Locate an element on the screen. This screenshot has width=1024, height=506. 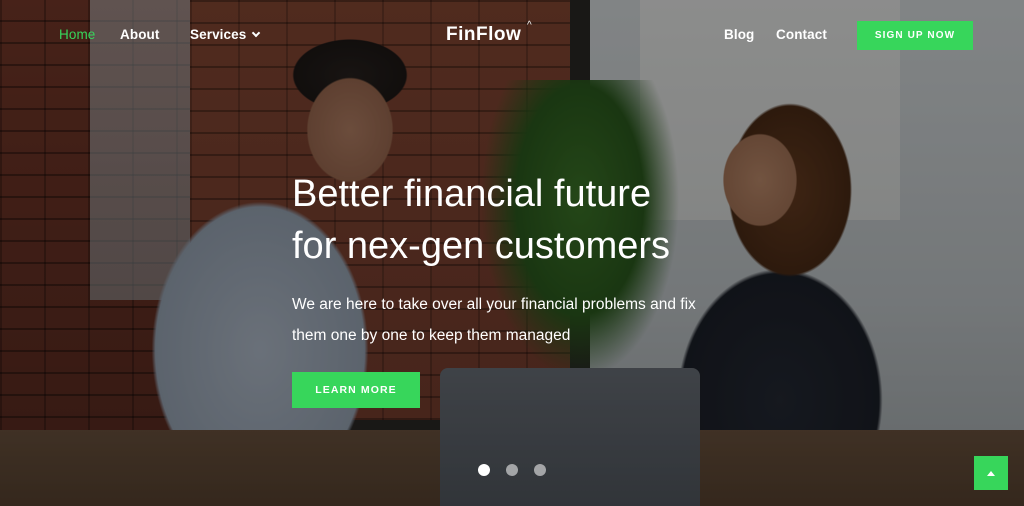
nav-link-services-label: Services is located at coordinates (218, 34).